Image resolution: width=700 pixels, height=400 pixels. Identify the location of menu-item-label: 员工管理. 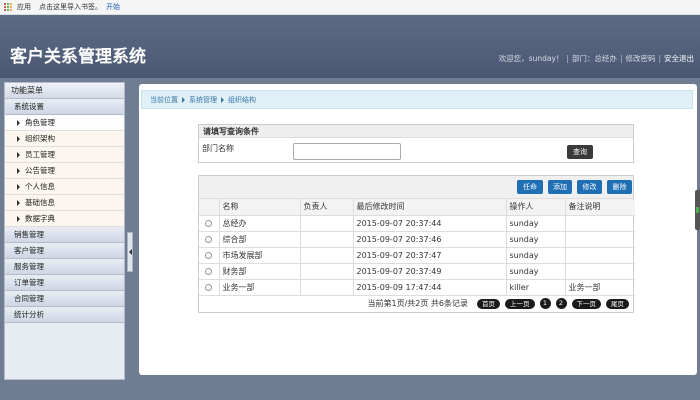
(40, 154).